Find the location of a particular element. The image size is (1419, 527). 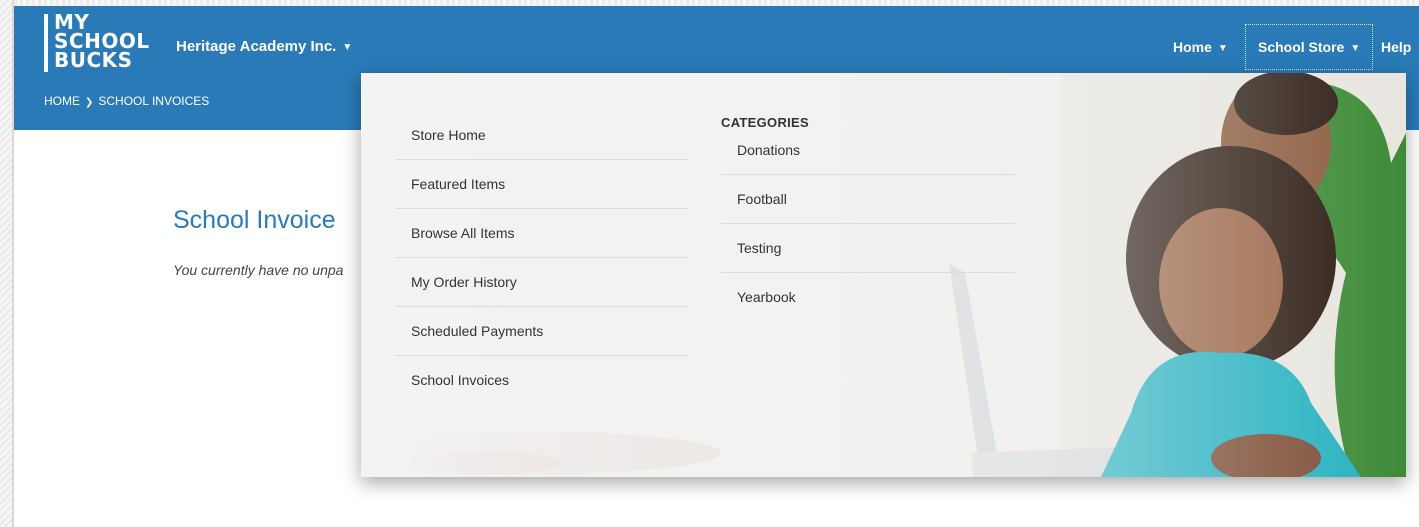

menu-school-invoices: School Invoices is located at coordinates (542, 380).